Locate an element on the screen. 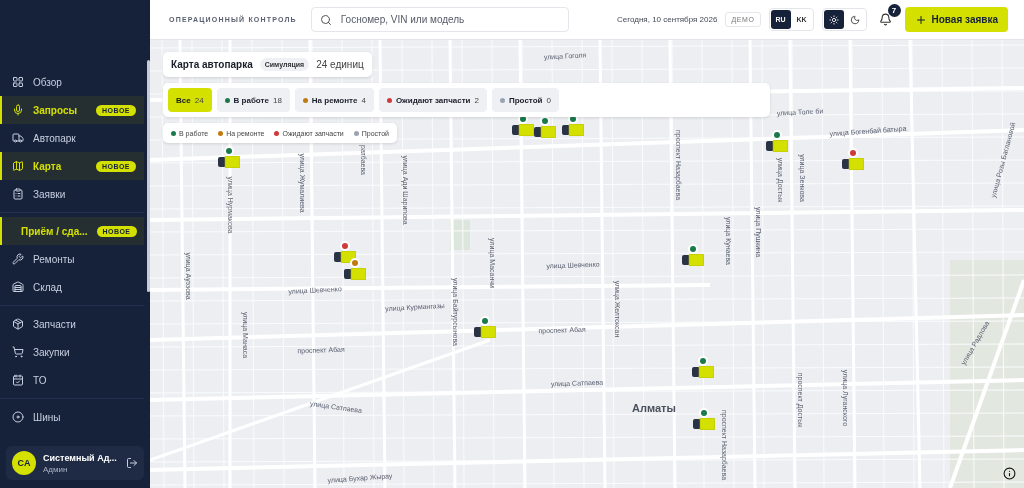 This screenshot has width=1024, height=488. box-icon is located at coordinates (18, 324).